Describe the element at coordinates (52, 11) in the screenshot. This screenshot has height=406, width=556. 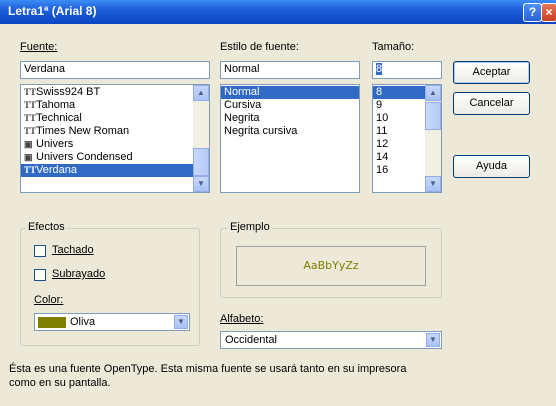
I see `window-title: Letra1ª (Arial 8)` at that location.